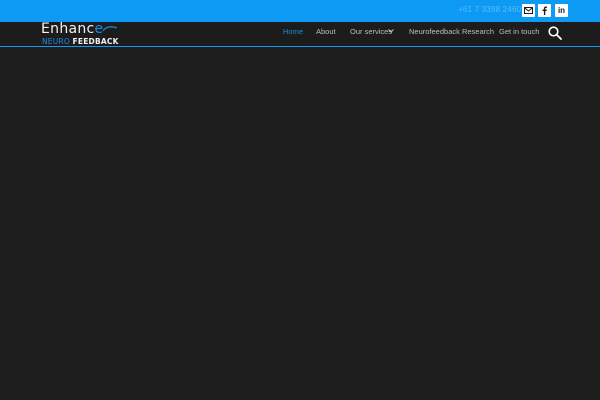  What do you see at coordinates (528, 10) in the screenshot?
I see `email-icon` at bounding box center [528, 10].